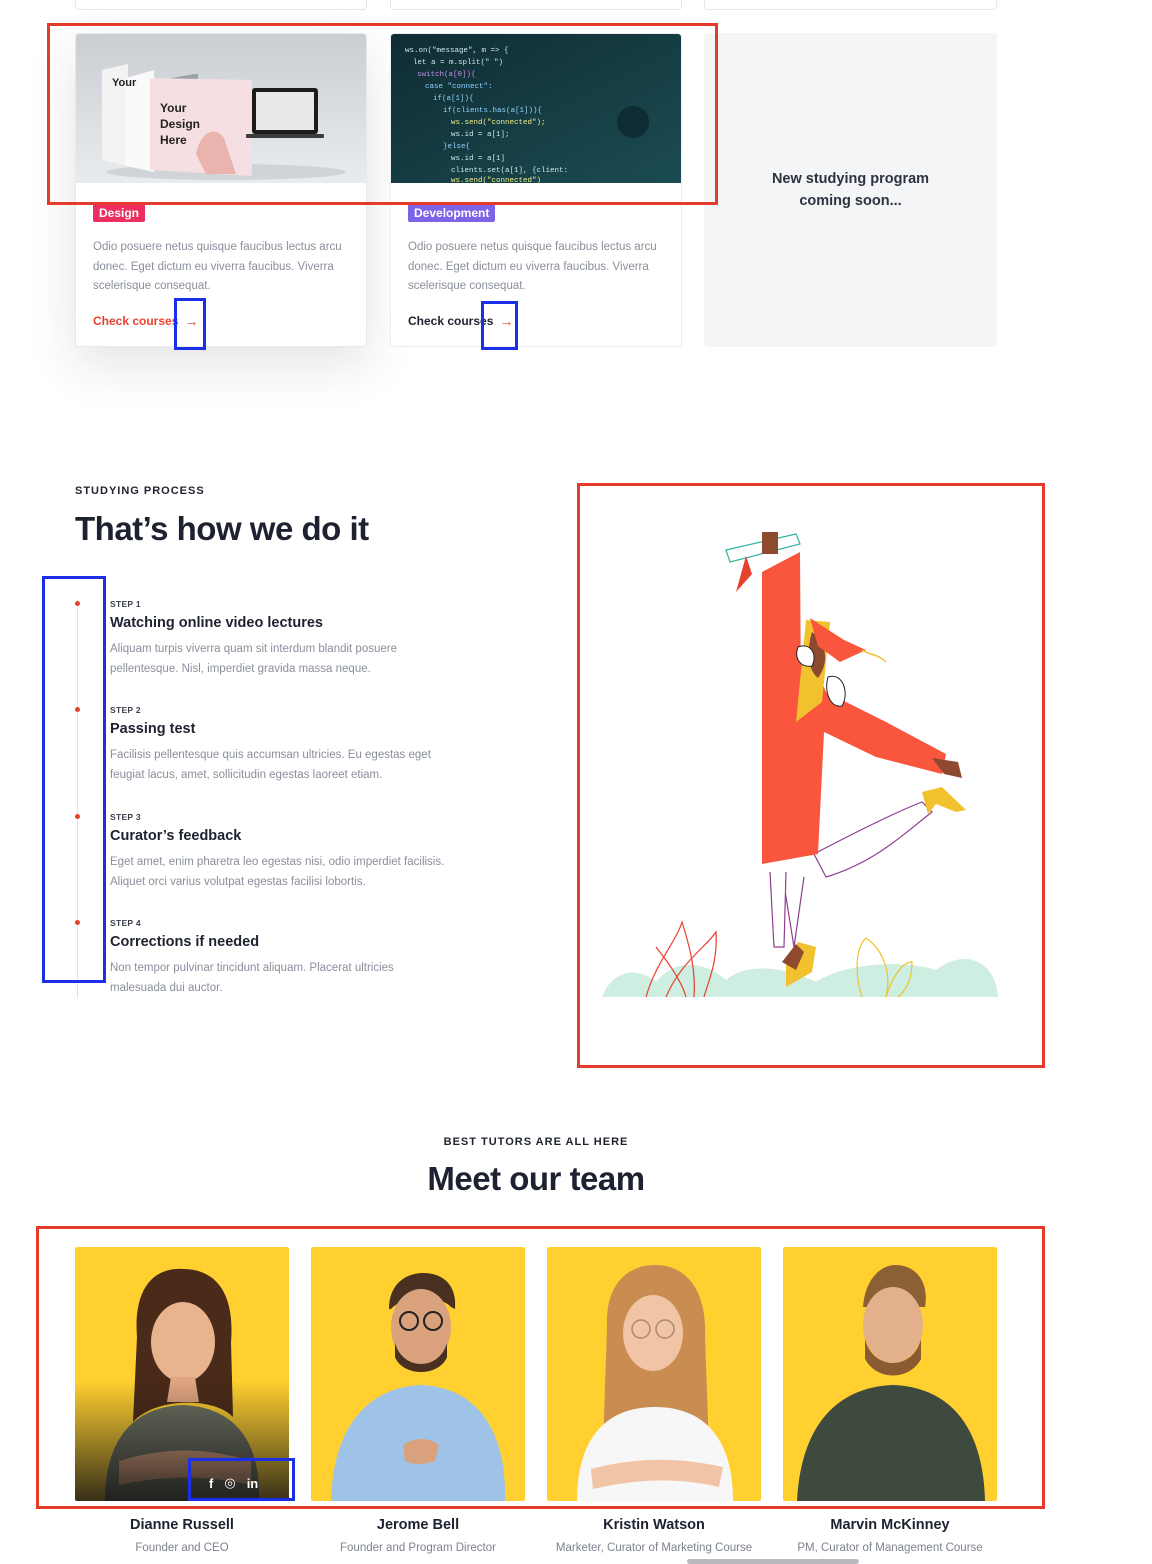  I want to click on team-eyebrow: BEST TUTORS ARE ALL HERE, so click(536, 1142).